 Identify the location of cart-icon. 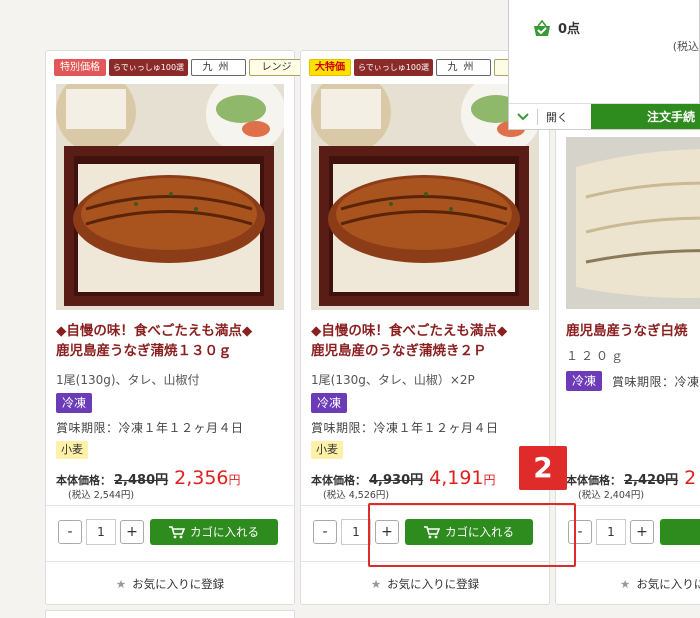
(177, 531).